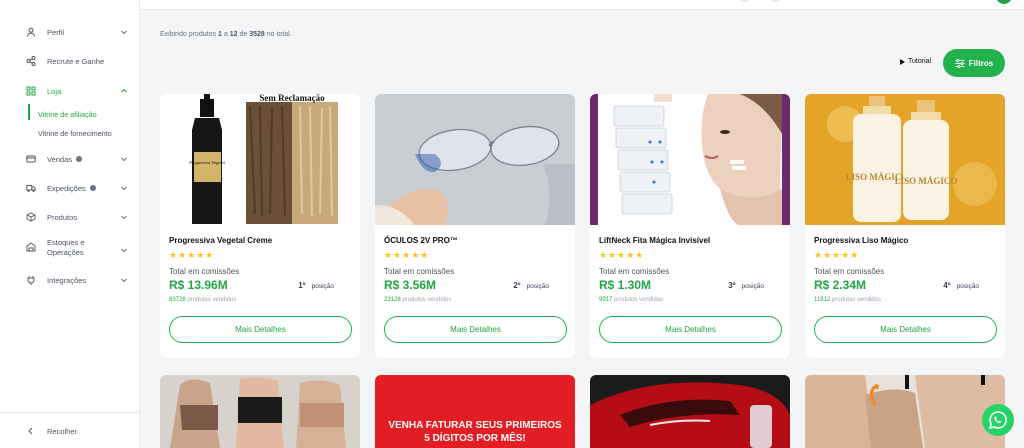 The height and width of the screenshot is (448, 1024). I want to click on truck-icon, so click(31, 188).